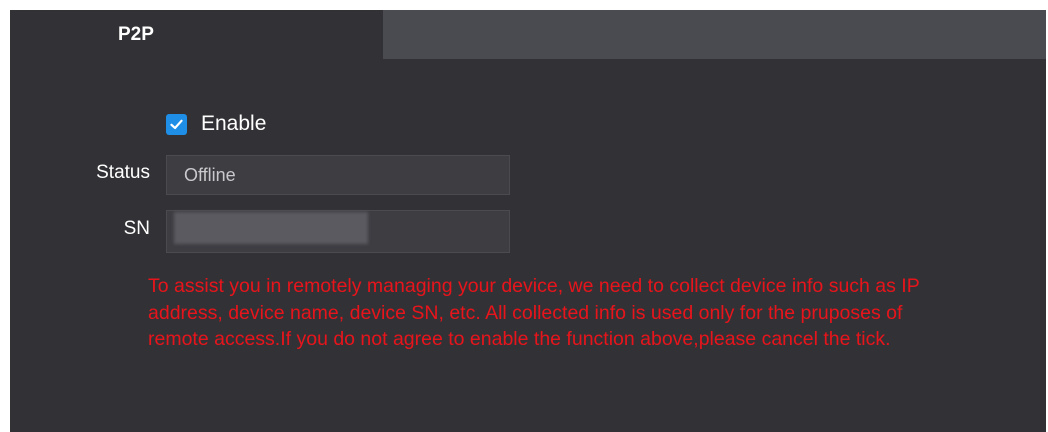 The image size is (1048, 432). What do you see at coordinates (123, 172) in the screenshot?
I see `status-label: Status` at bounding box center [123, 172].